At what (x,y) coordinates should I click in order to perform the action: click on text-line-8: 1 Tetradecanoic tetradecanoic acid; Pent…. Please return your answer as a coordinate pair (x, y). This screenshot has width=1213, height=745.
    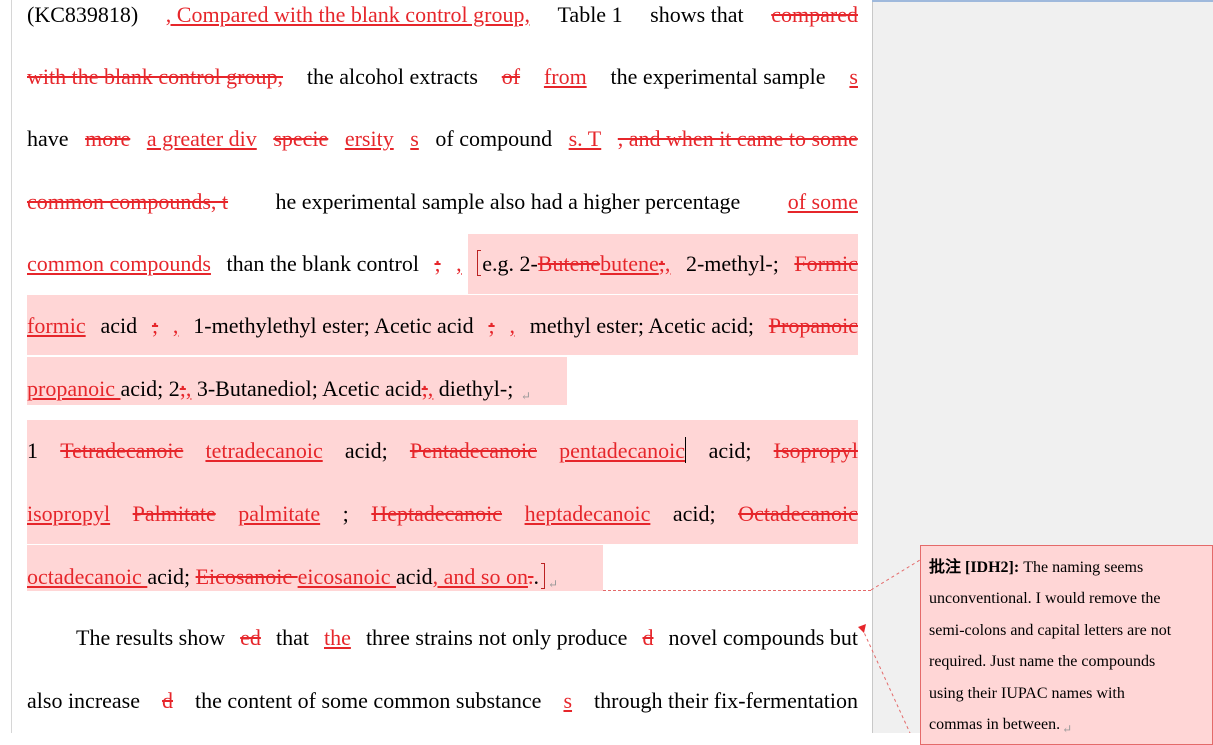
    Looking at the image, I should click on (442, 451).